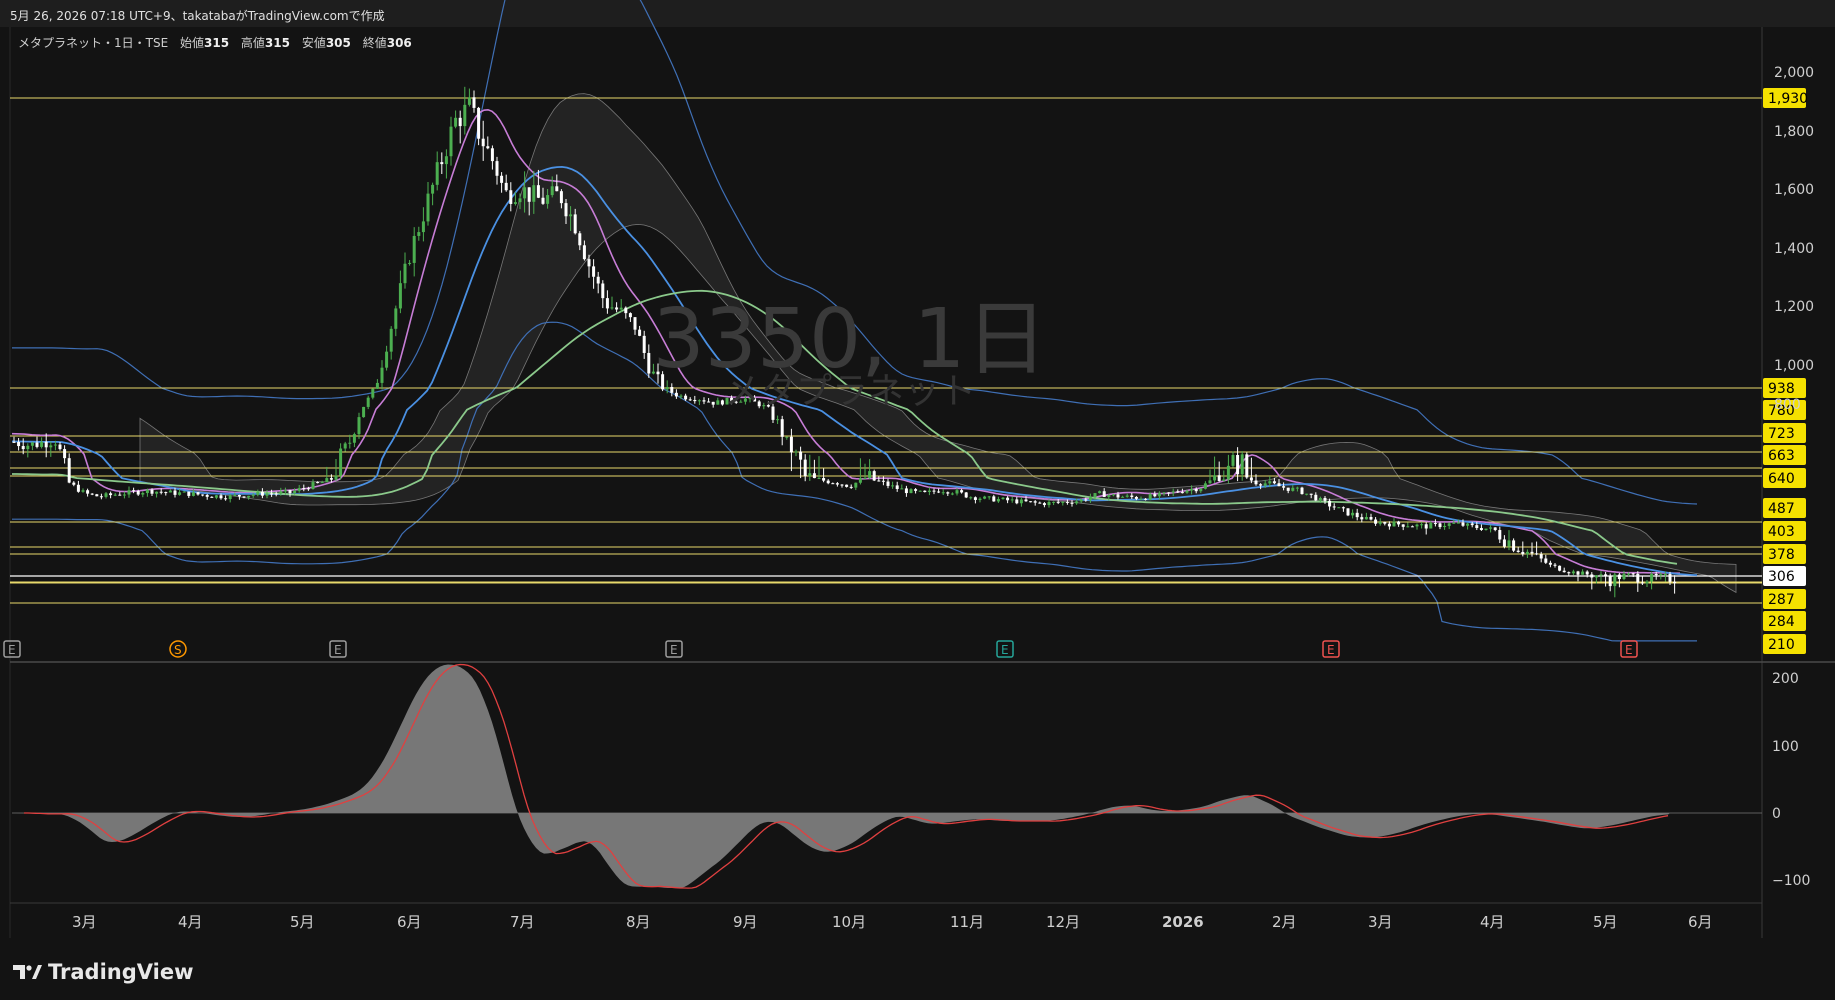 This screenshot has width=1835, height=1000. Describe the element at coordinates (1794, 73) in the screenshot. I see `price-tick-label: 2,000` at that location.